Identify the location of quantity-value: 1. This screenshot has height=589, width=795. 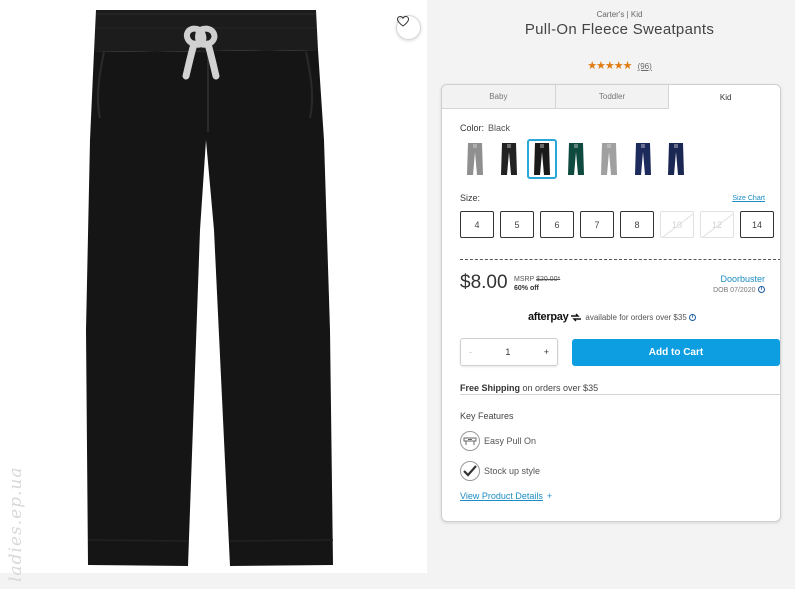
(507, 352).